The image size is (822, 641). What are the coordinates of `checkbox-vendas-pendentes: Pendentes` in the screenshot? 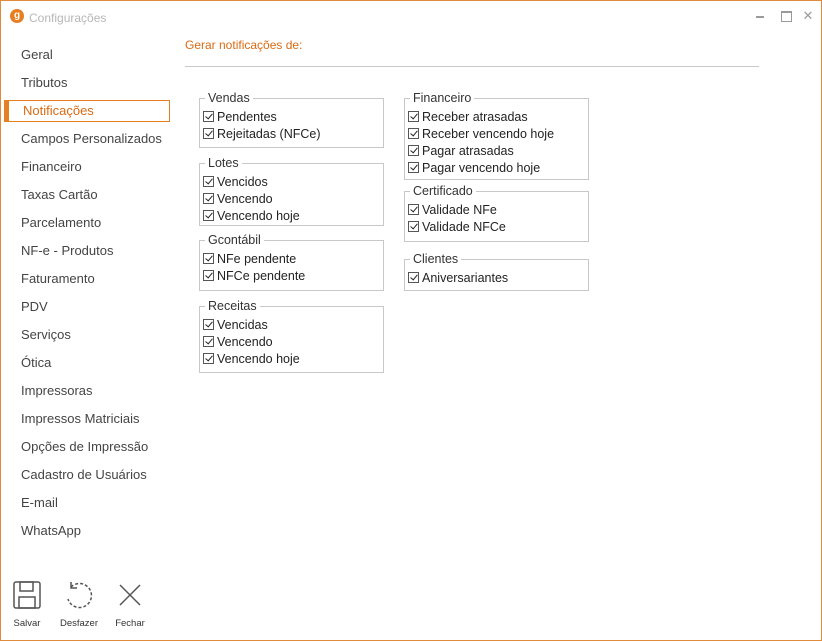 It's located at (240, 117).